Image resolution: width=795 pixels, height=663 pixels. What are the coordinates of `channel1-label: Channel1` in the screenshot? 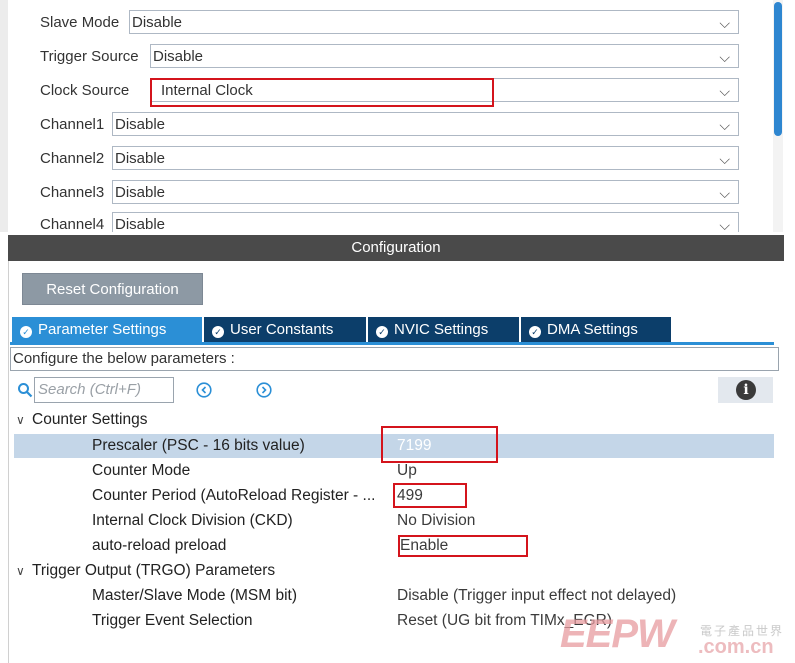 It's located at (72, 124).